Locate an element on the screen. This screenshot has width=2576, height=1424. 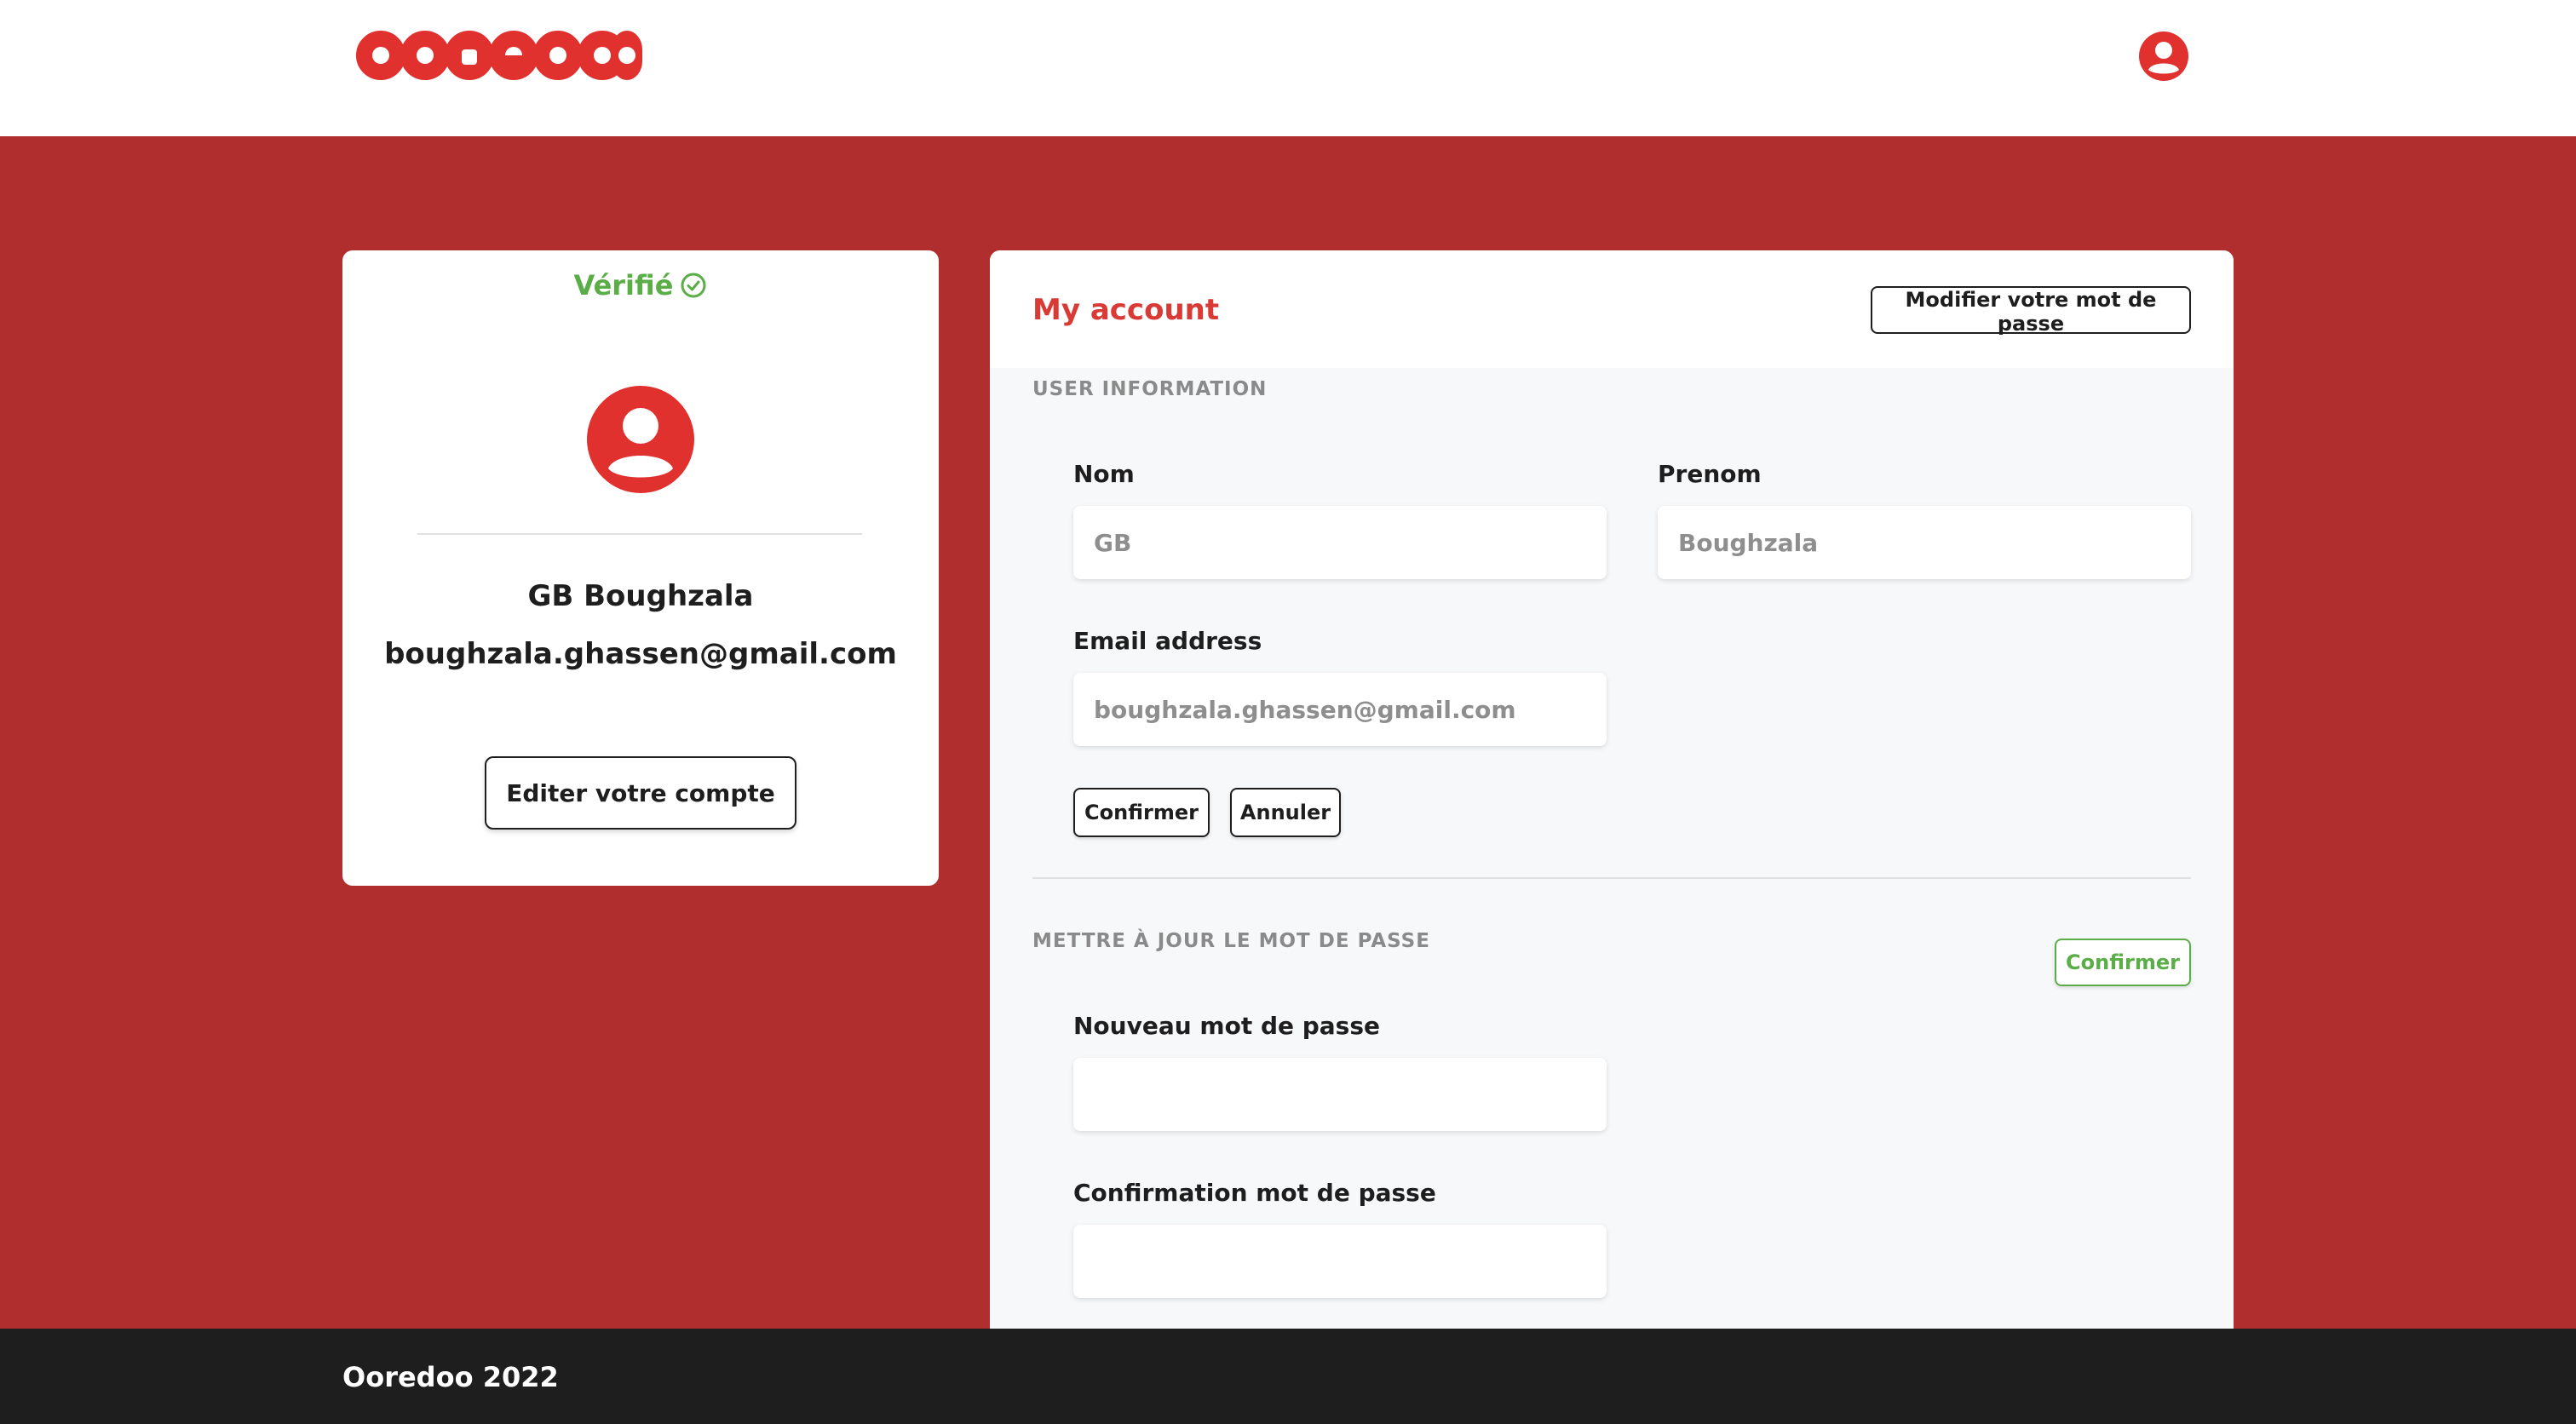
new-password-label: Nouveau mot de passe is located at coordinates (1227, 1026).